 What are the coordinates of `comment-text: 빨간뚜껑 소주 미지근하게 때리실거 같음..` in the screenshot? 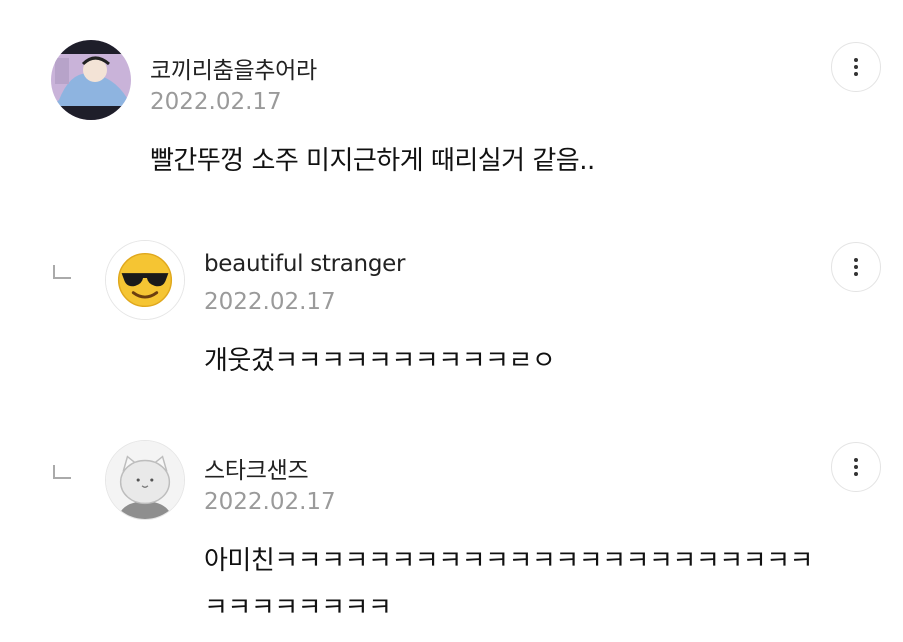 It's located at (372, 161).